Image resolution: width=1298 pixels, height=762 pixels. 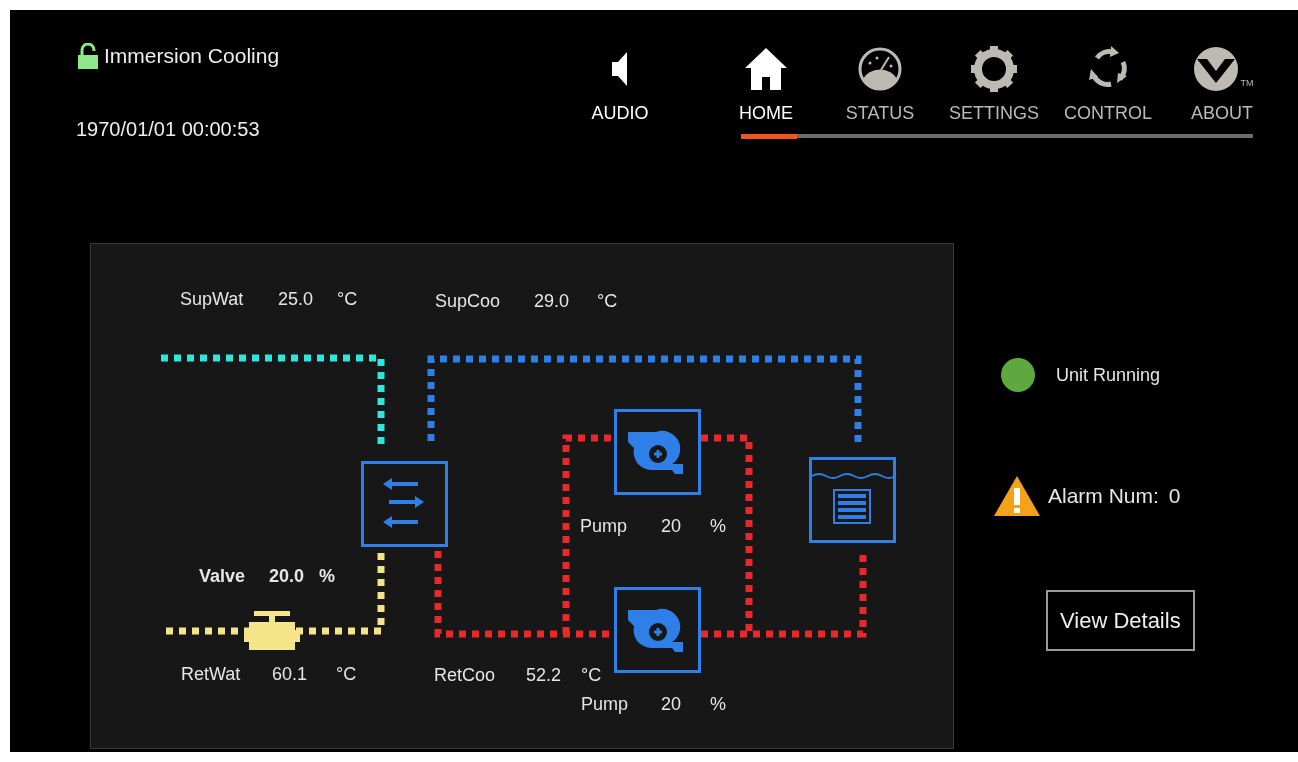 What do you see at coordinates (1120, 620) in the screenshot?
I see `view-details-button: View Details` at bounding box center [1120, 620].